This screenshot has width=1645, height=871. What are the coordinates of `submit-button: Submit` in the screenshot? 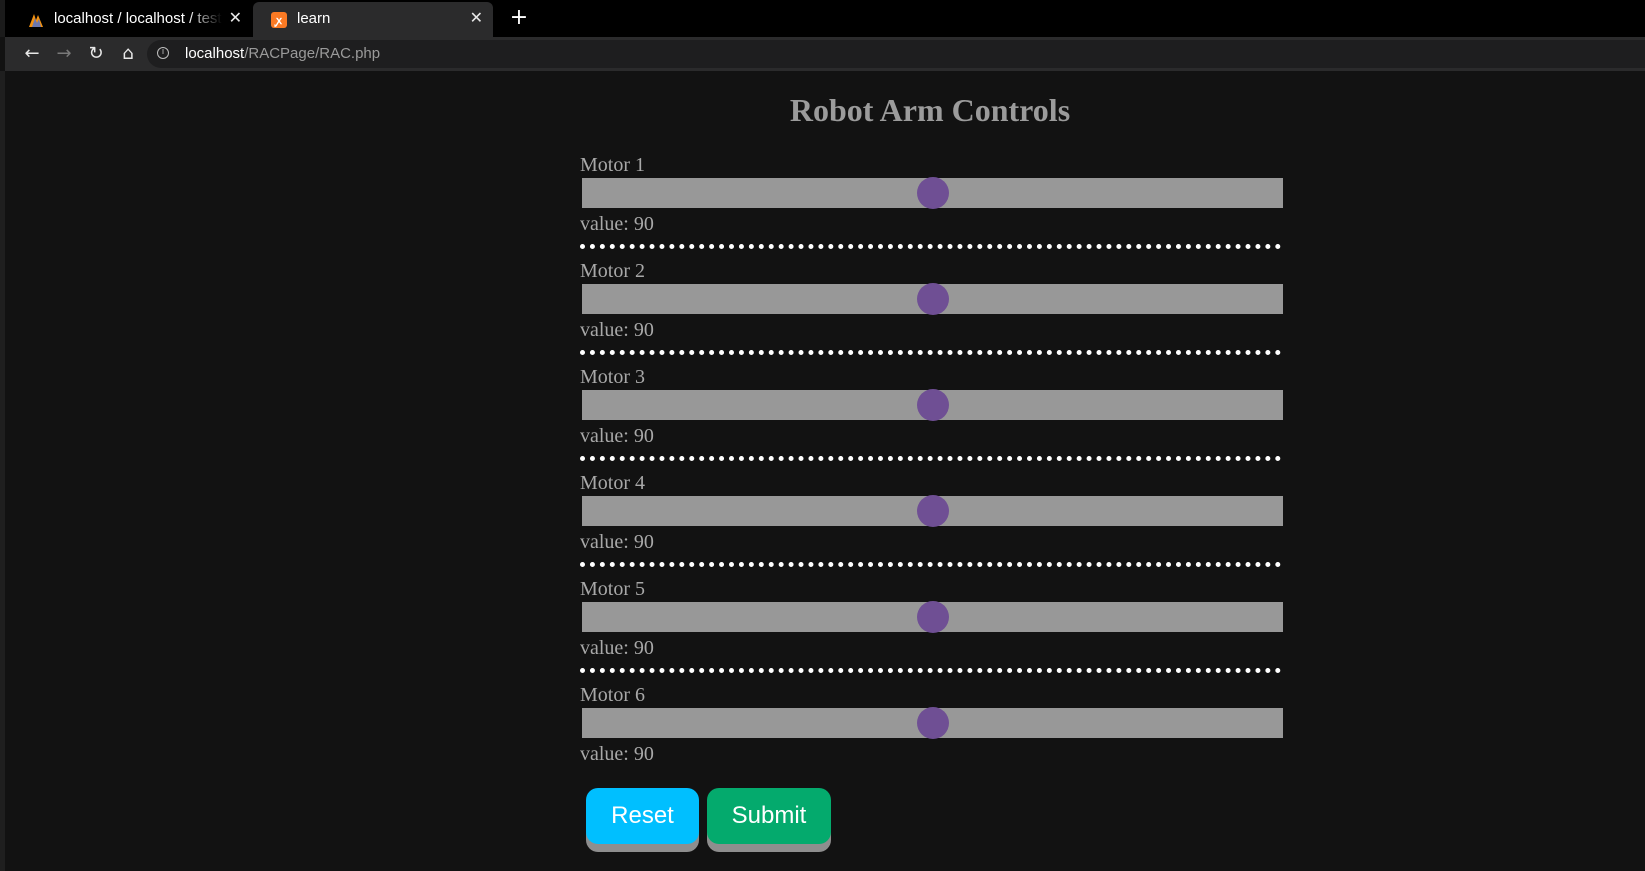 It's located at (769, 816).